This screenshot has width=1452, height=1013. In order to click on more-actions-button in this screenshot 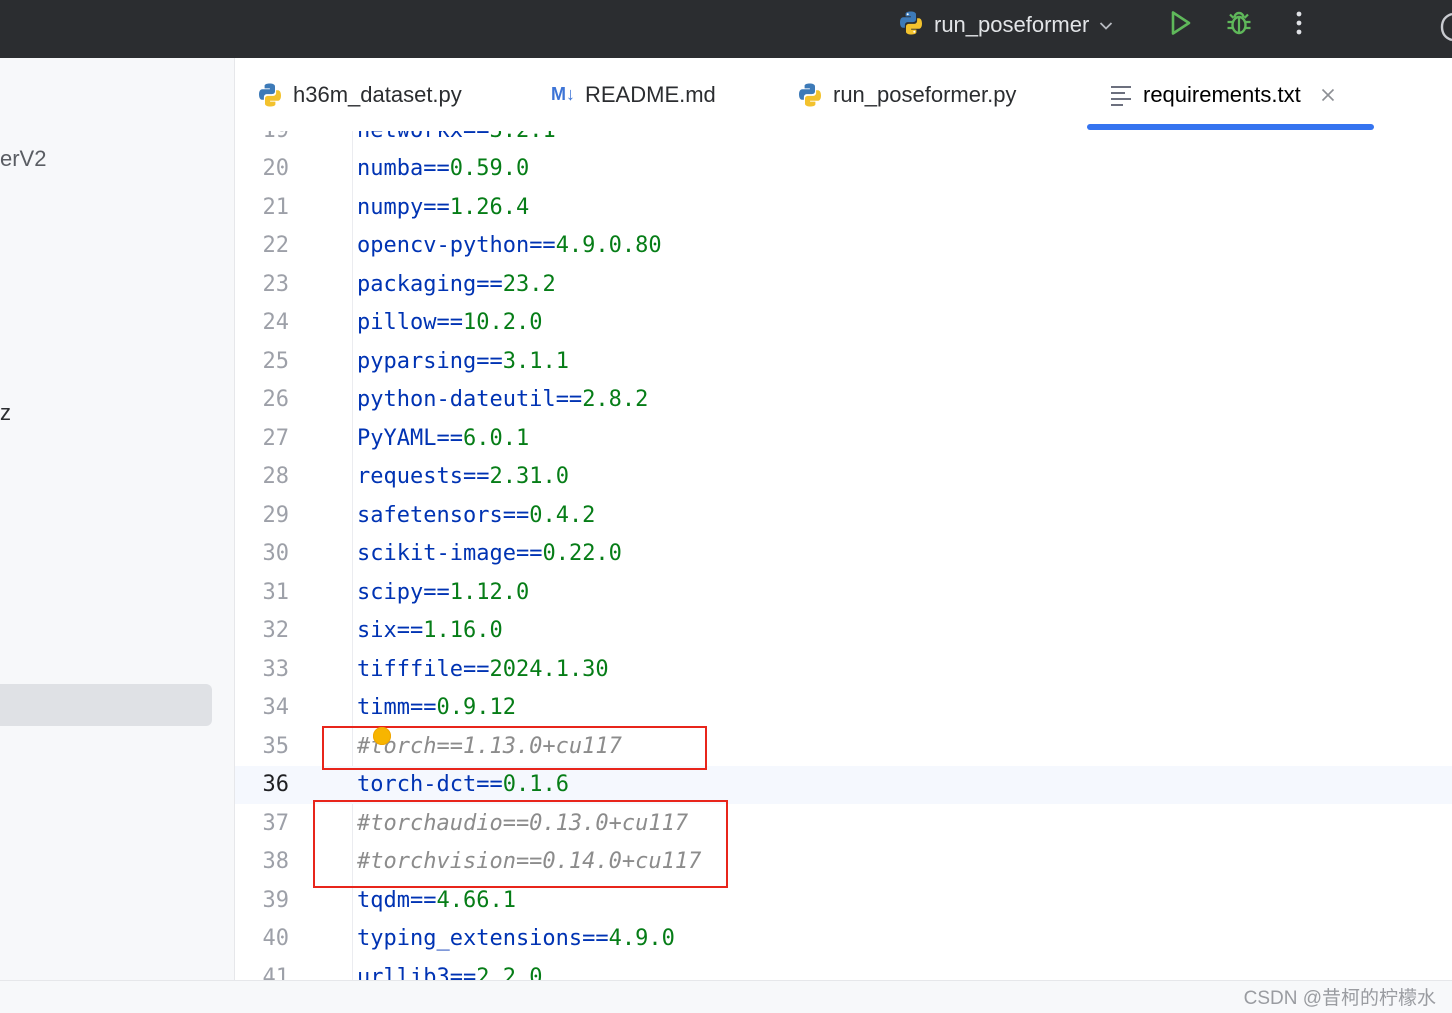, I will do `click(1299, 25)`.